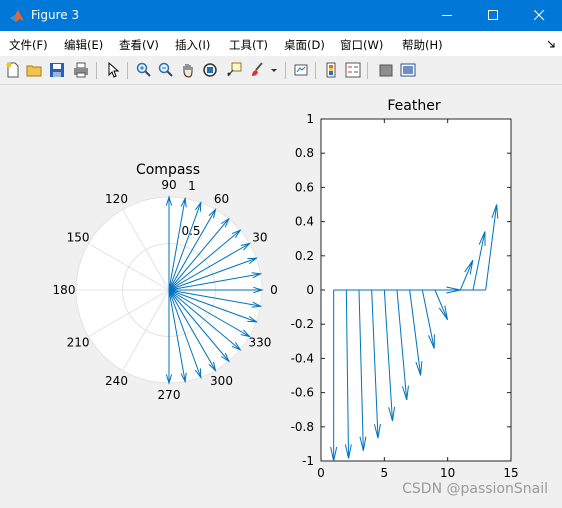 The width and height of the screenshot is (562, 508). I want to click on compass-angle-label: 30, so click(259, 238).